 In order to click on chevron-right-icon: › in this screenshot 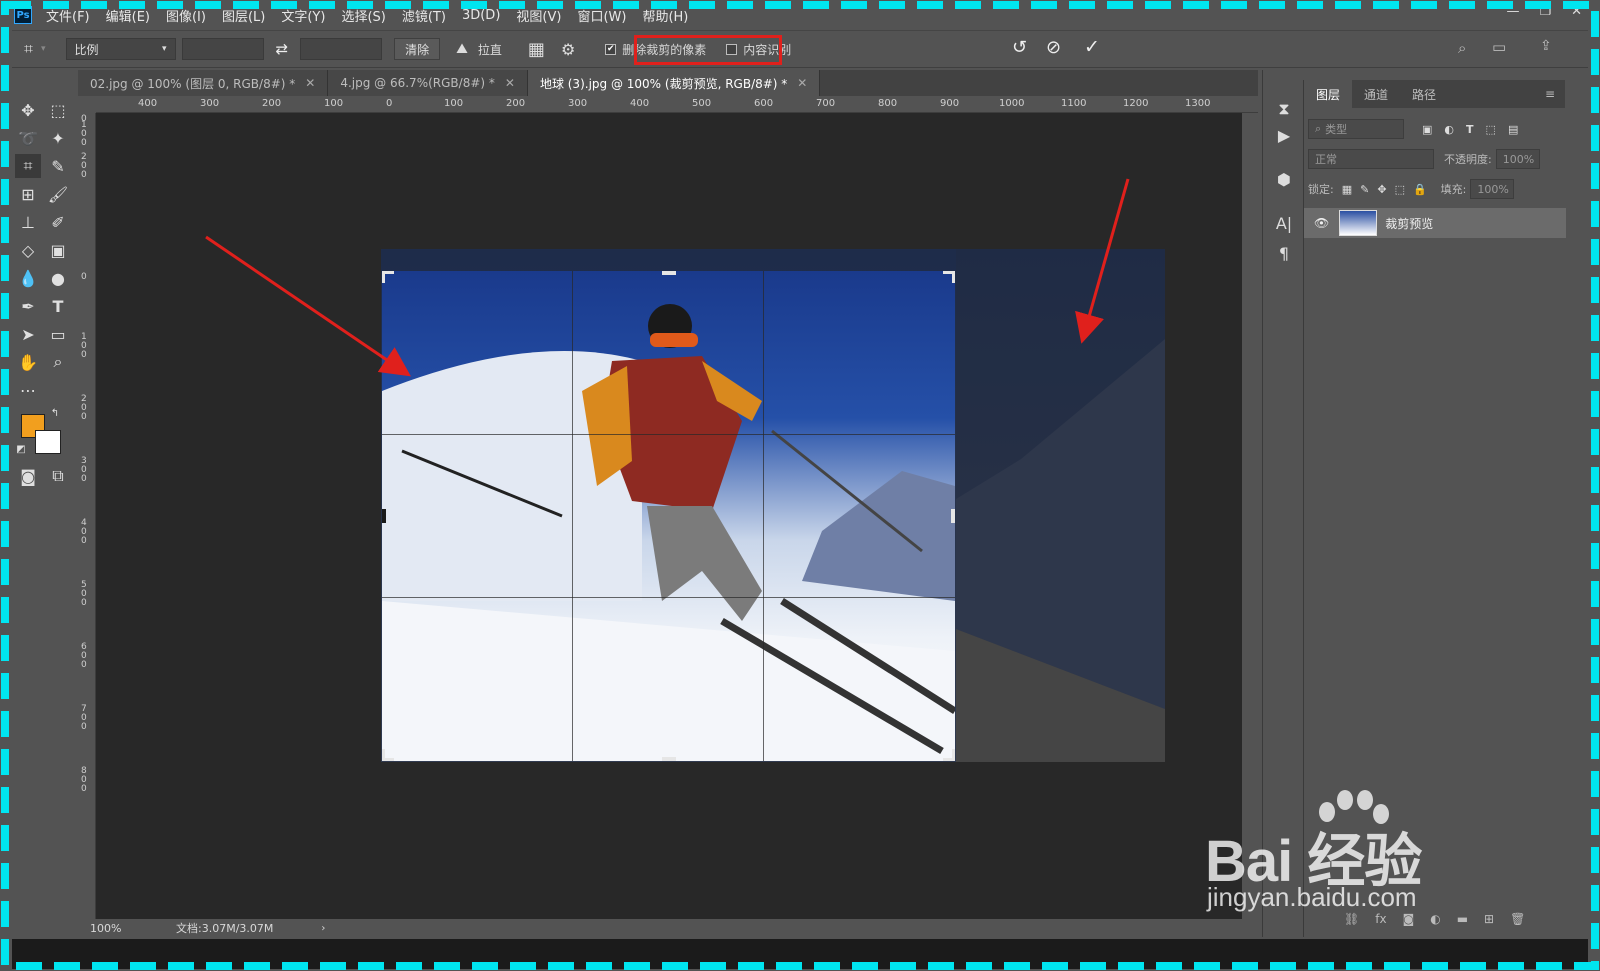, I will do `click(323, 928)`.